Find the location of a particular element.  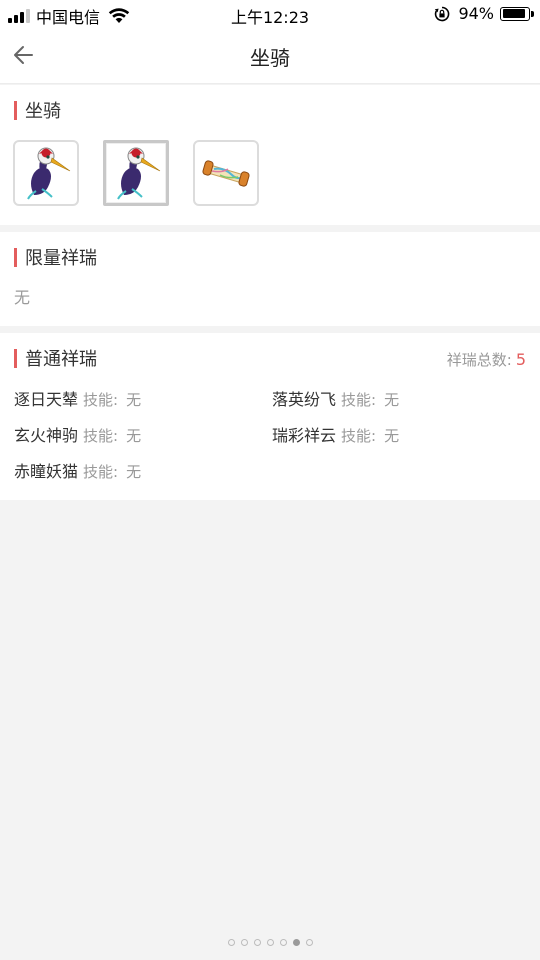

mount-section: 坐骑 is located at coordinates (270, 155).